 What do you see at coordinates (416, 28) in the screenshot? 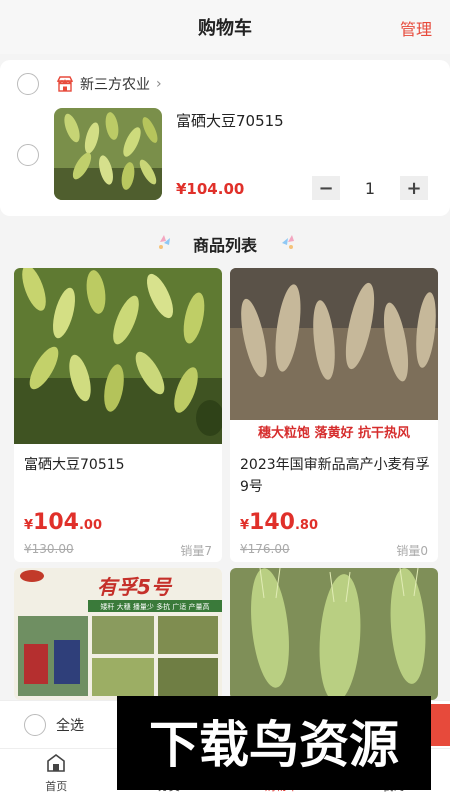
I see `manage-button: 管理` at bounding box center [416, 28].